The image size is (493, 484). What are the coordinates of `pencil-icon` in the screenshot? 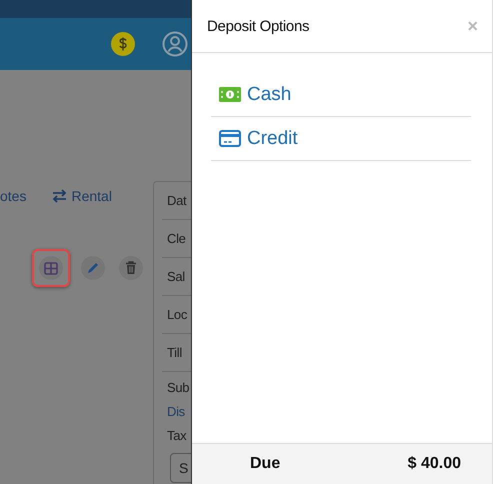 It's located at (93, 268).